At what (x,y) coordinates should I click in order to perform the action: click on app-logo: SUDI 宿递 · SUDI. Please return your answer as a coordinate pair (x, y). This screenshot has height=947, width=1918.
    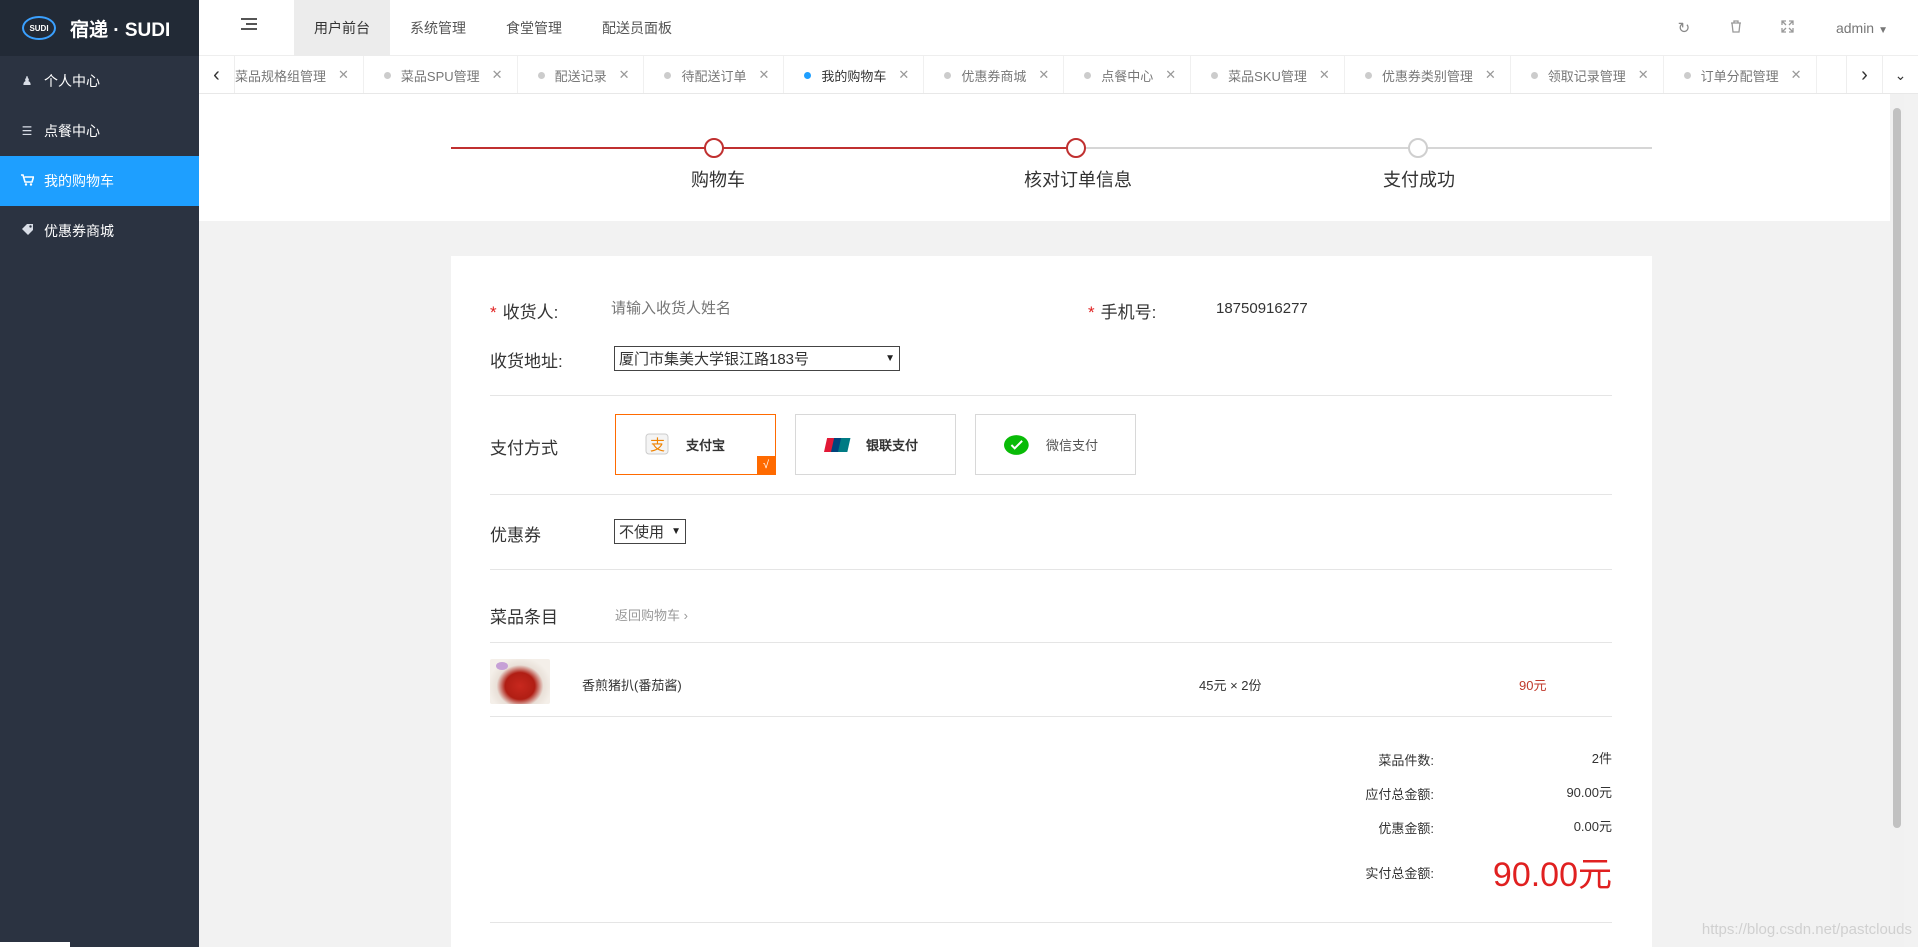
    Looking at the image, I should click on (99, 28).